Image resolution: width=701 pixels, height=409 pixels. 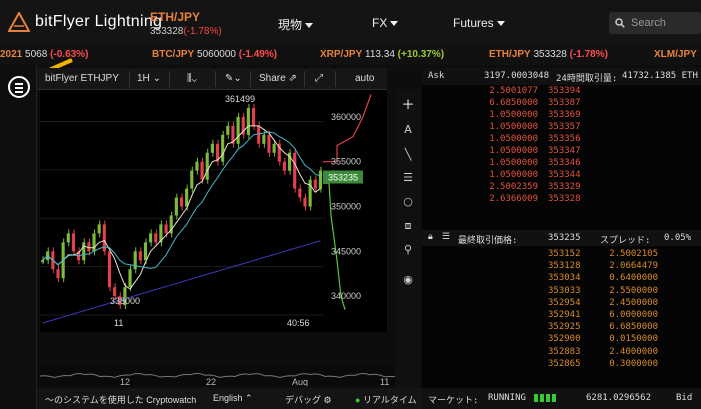 What do you see at coordinates (408, 130) in the screenshot?
I see `text-tool-icon: A` at bounding box center [408, 130].